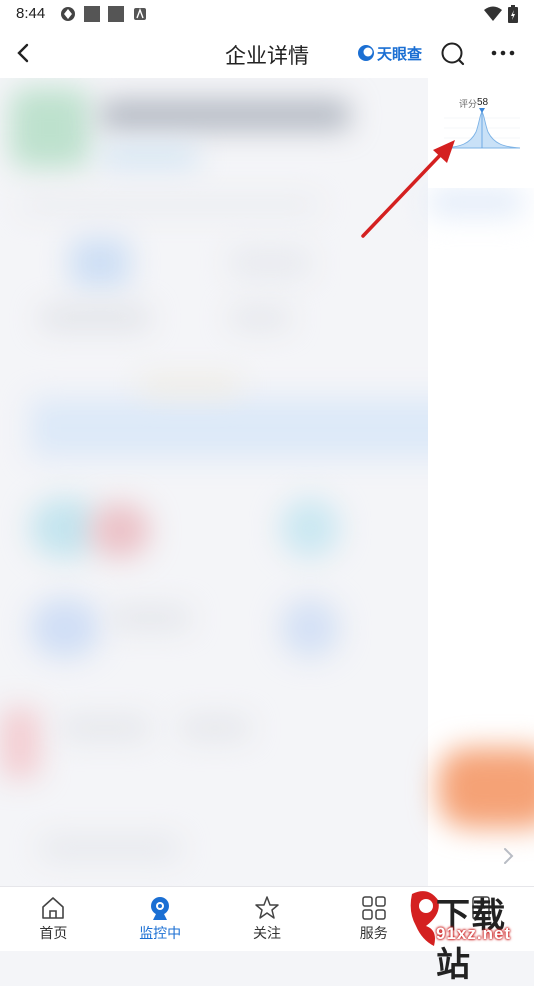  I want to click on monitor-icon, so click(160, 908).